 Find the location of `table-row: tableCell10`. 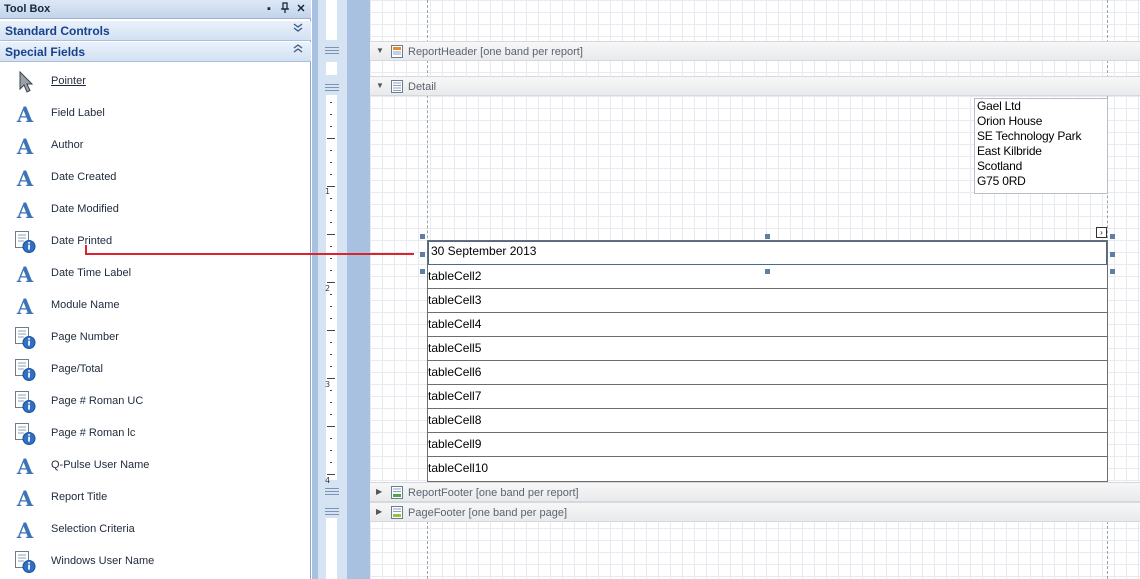

table-row: tableCell10 is located at coordinates (767, 469).